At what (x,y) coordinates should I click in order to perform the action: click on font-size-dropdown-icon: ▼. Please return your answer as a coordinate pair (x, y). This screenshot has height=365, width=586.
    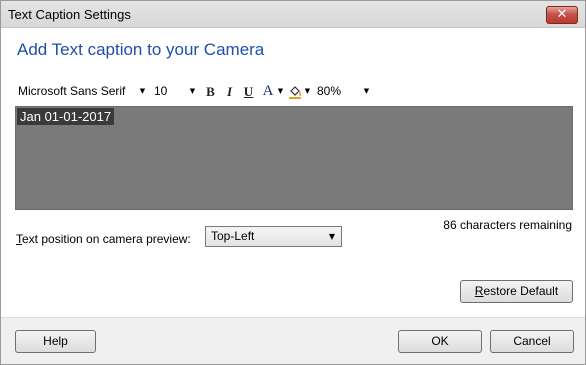
    Looking at the image, I should click on (192, 91).